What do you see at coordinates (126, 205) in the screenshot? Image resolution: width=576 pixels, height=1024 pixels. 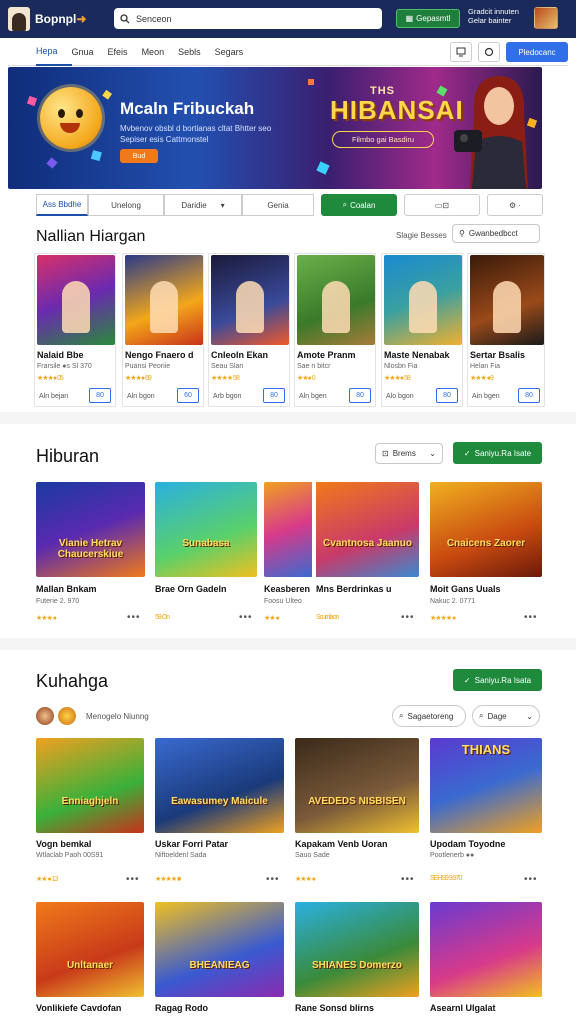 I see `filter-tab-1: Unelong` at bounding box center [126, 205].